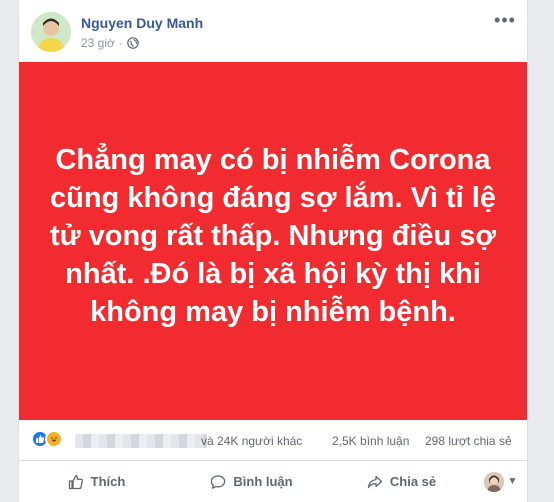  Describe the element at coordinates (75, 481) in the screenshot. I see `thumbs-up-icon` at that location.